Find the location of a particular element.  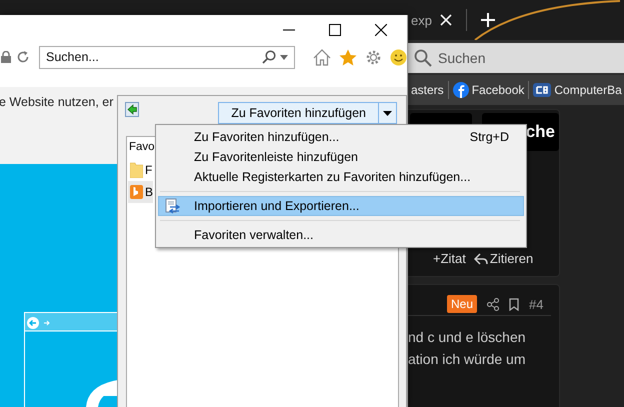

new-badge: Neu is located at coordinates (462, 304).